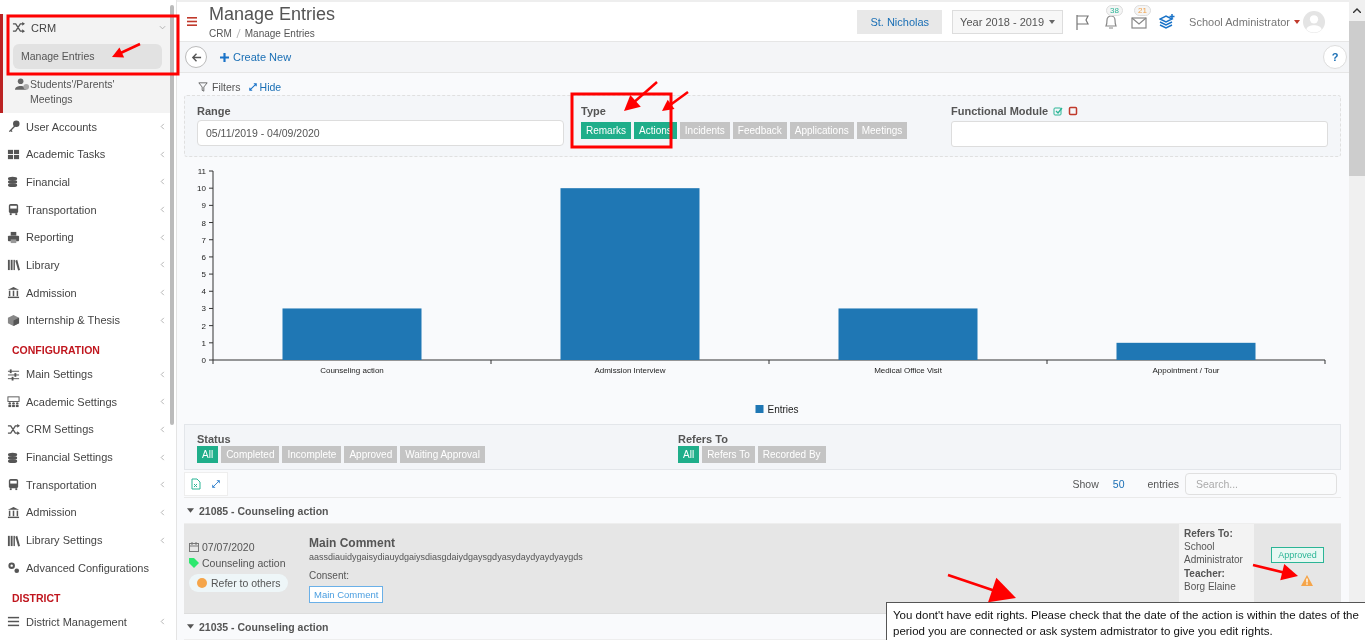  Describe the element at coordinates (201, 189) in the screenshot. I see `y-tick-label: 10` at that location.